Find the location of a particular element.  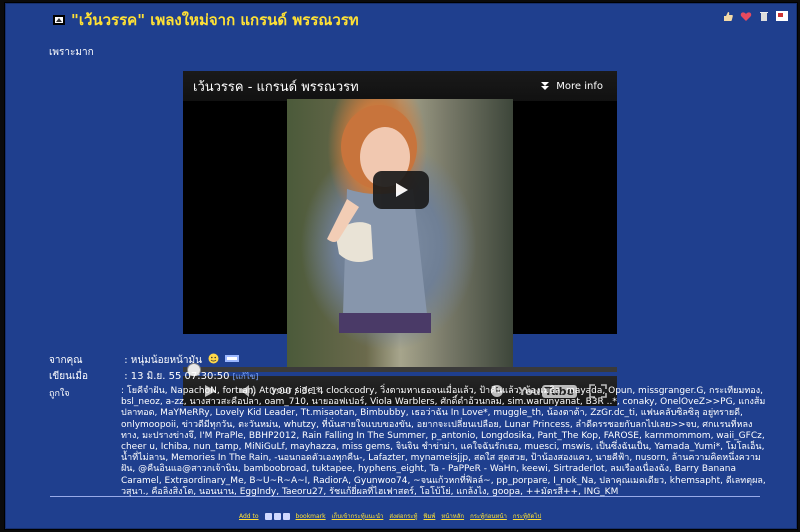

video-thumbnail is located at coordinates (400, 233).